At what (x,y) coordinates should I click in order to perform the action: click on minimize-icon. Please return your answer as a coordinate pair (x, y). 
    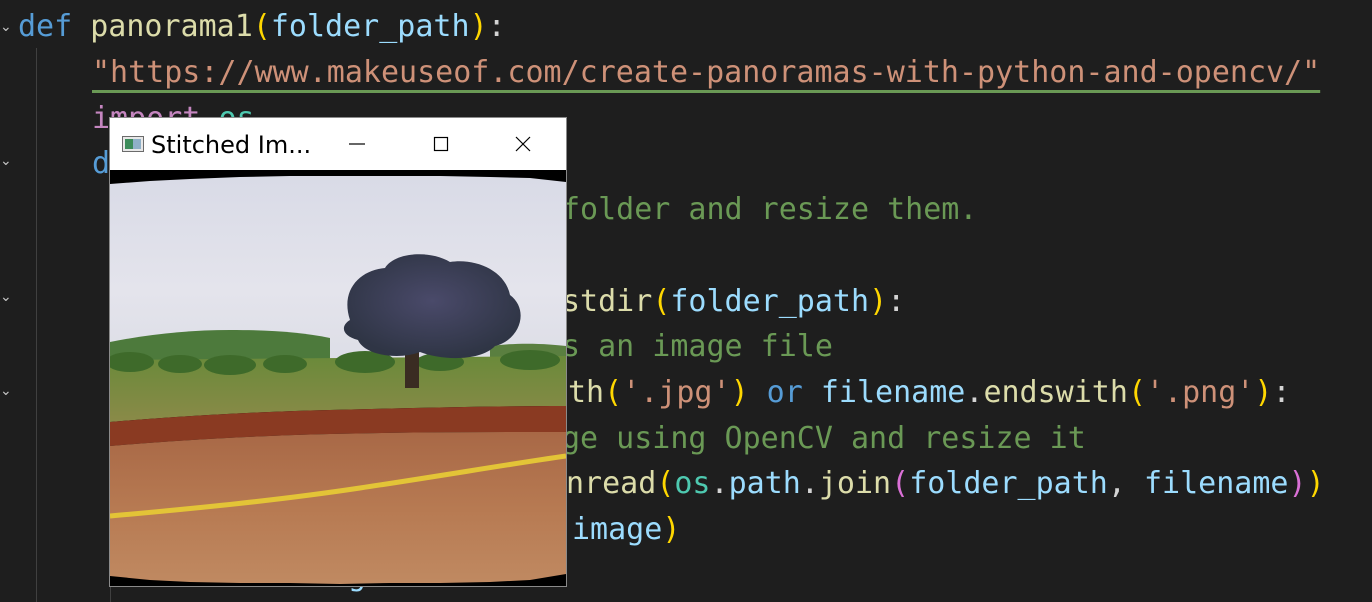
    Looking at the image, I should click on (357, 144).